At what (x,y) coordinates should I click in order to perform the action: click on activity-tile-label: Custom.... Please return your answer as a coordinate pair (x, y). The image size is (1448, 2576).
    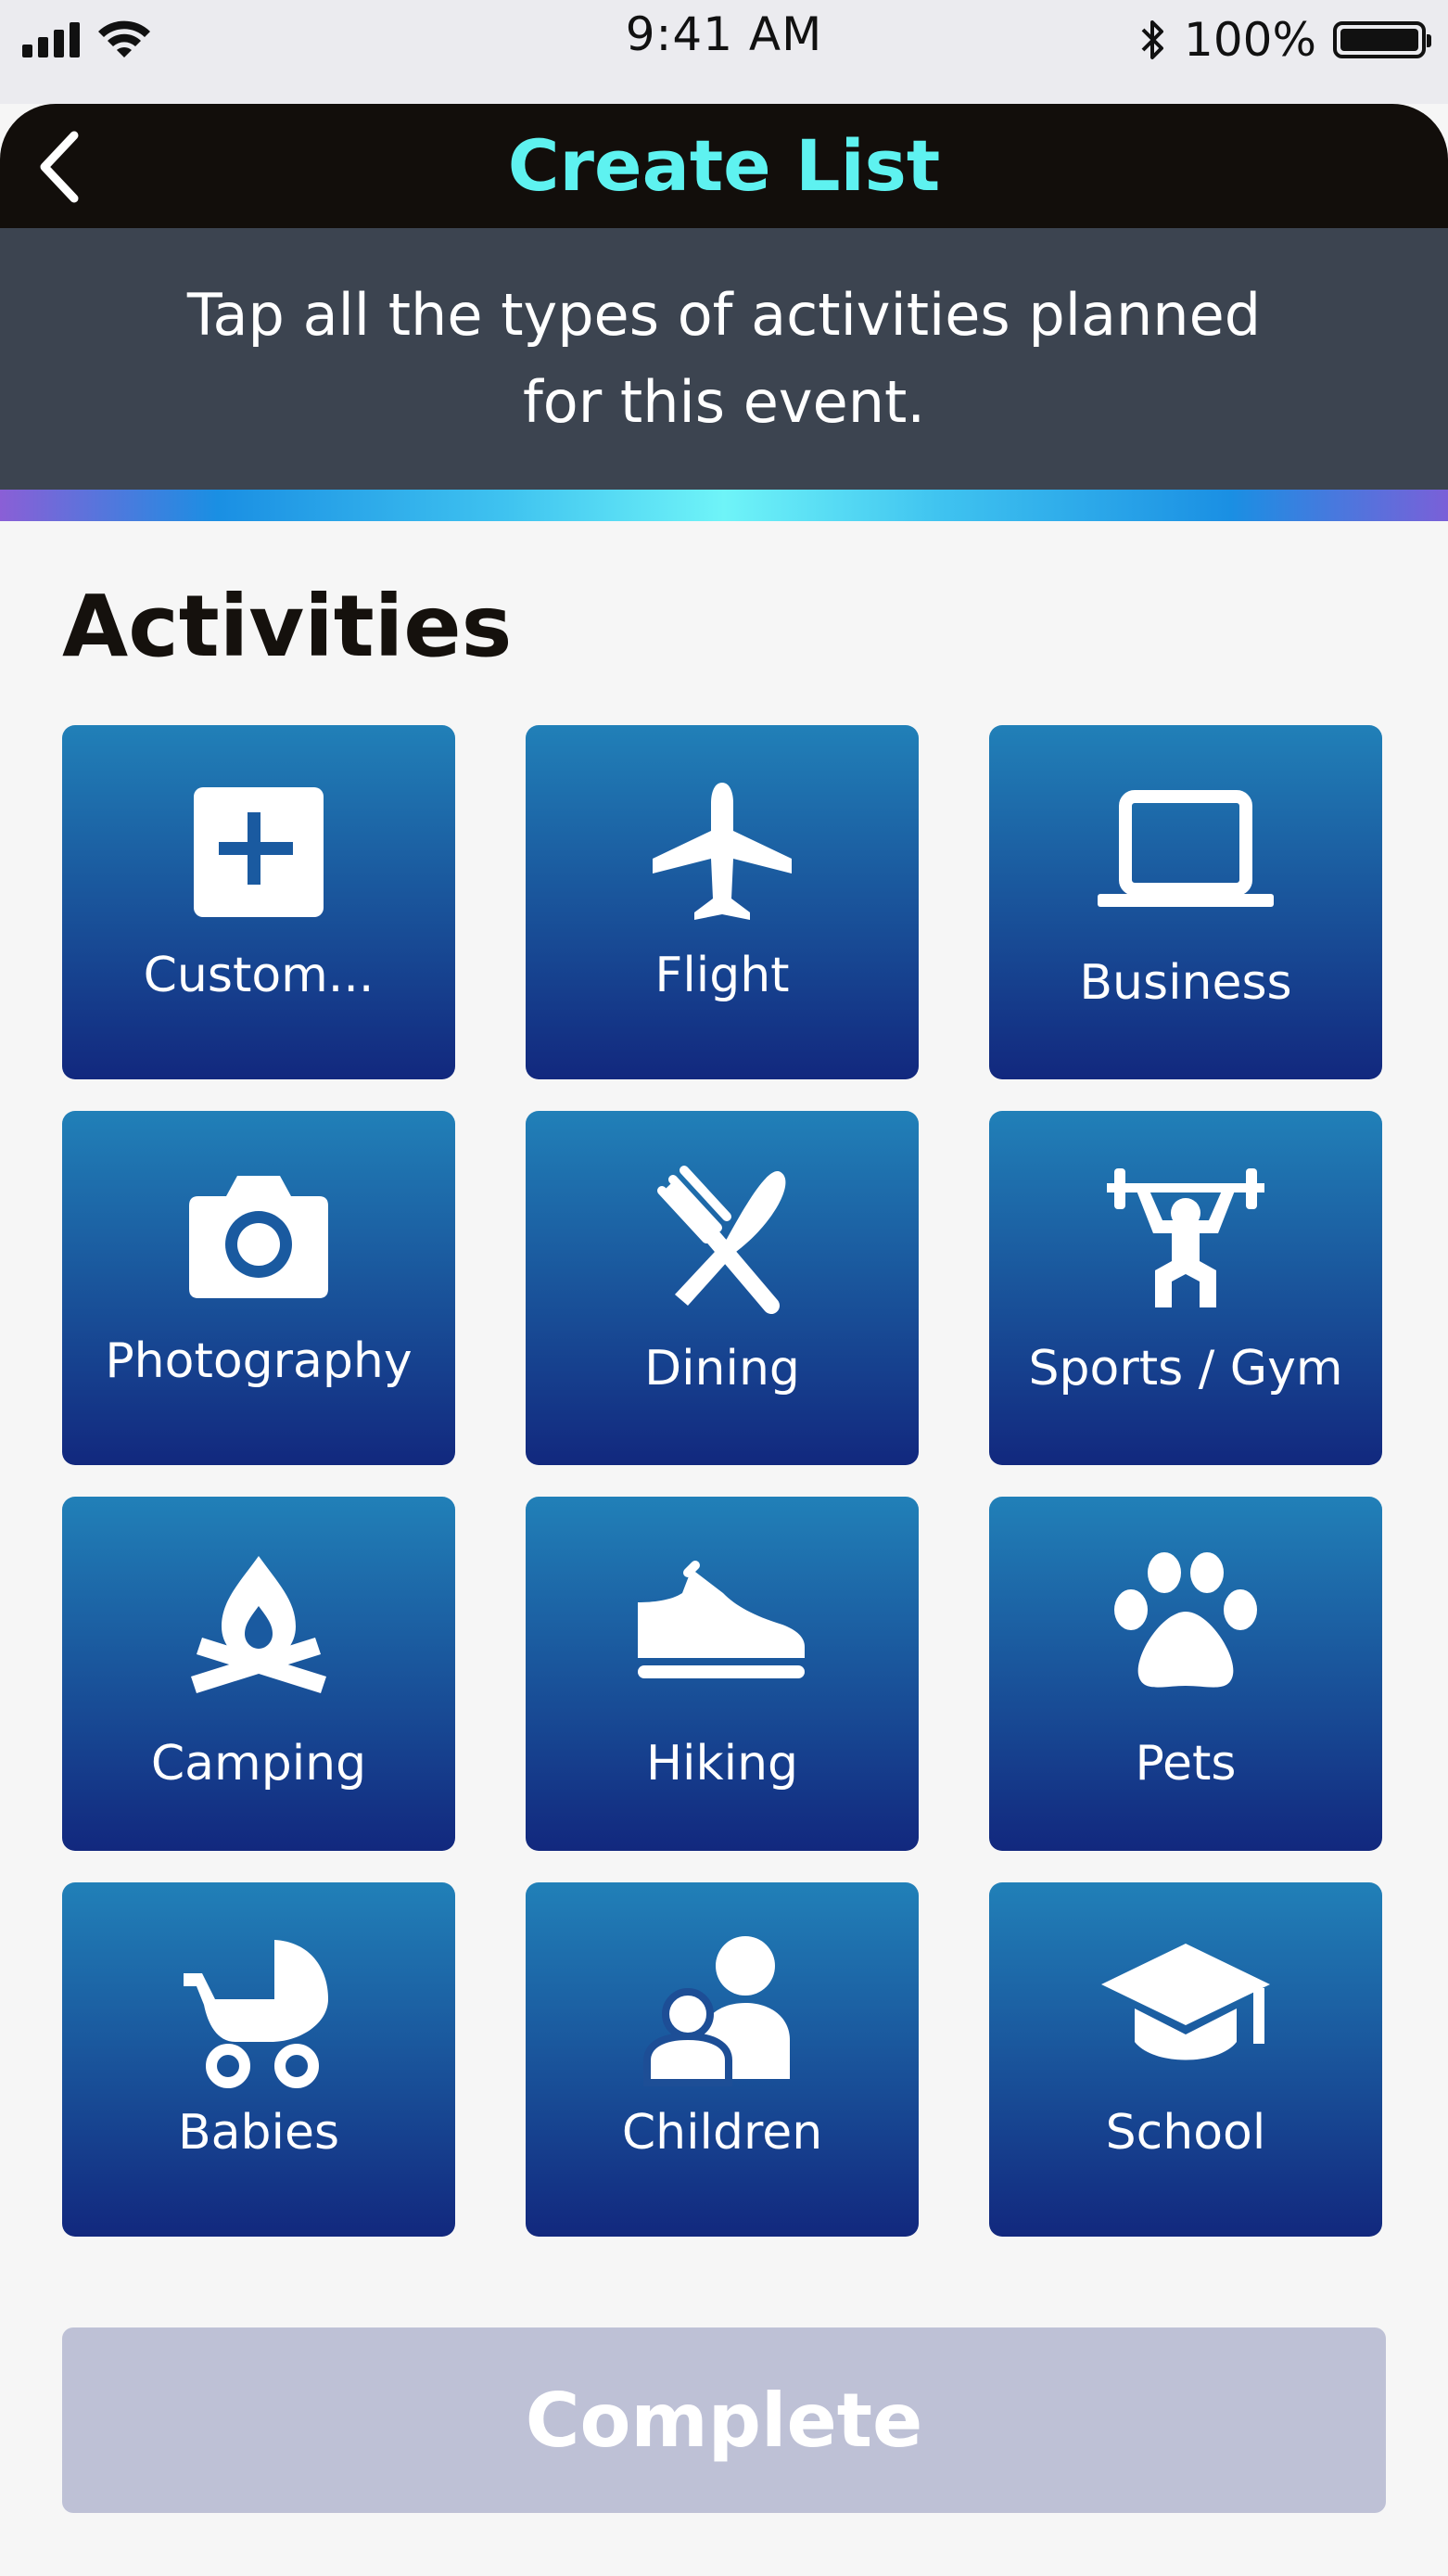
    Looking at the image, I should click on (259, 976).